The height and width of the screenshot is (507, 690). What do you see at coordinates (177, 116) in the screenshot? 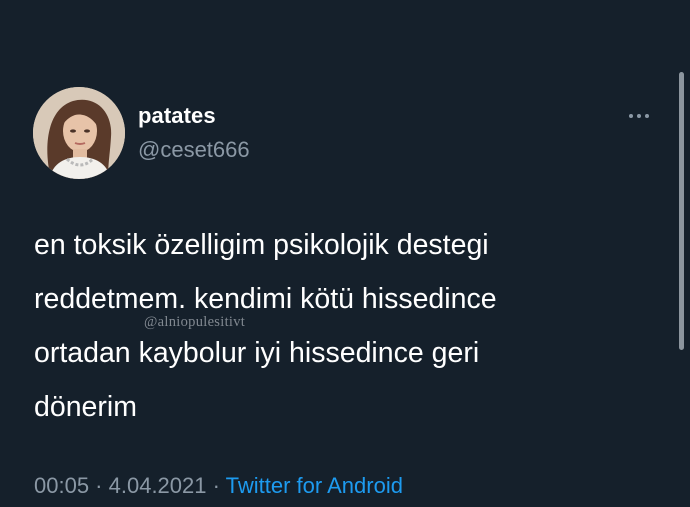
I see `author-display-name: patates` at bounding box center [177, 116].